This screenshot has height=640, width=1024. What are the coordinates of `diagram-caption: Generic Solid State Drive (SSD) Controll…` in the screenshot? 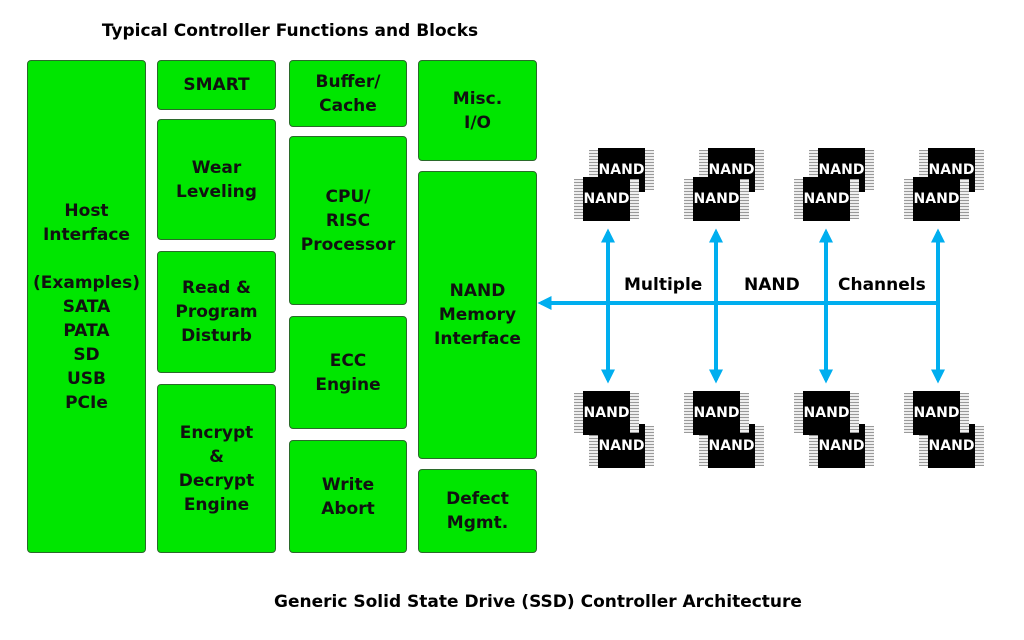 It's located at (538, 602).